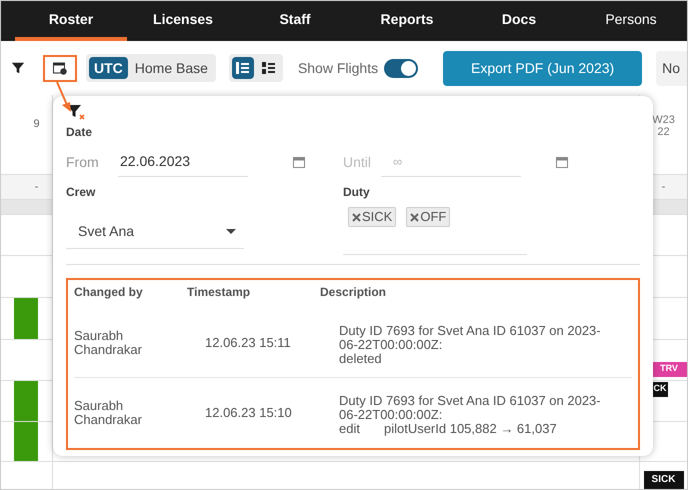 The height and width of the screenshot is (490, 688). What do you see at coordinates (435, 231) in the screenshot?
I see `duty-tags-field: SICK OFF` at bounding box center [435, 231].